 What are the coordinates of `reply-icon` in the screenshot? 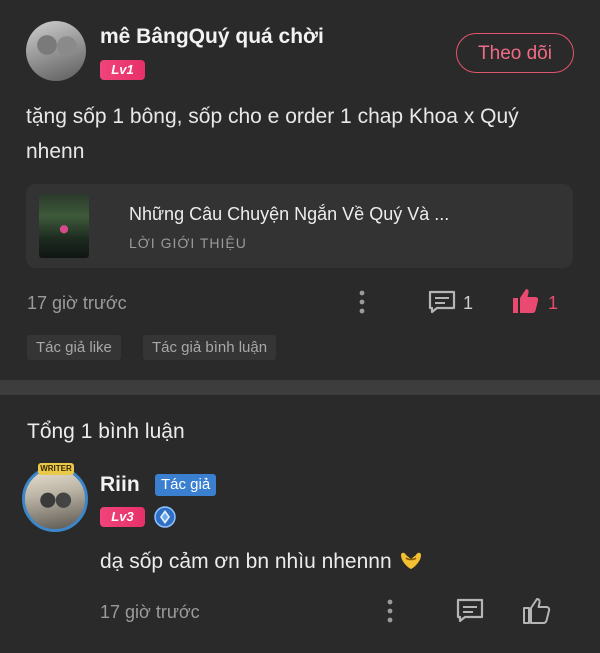 It's located at (470, 611).